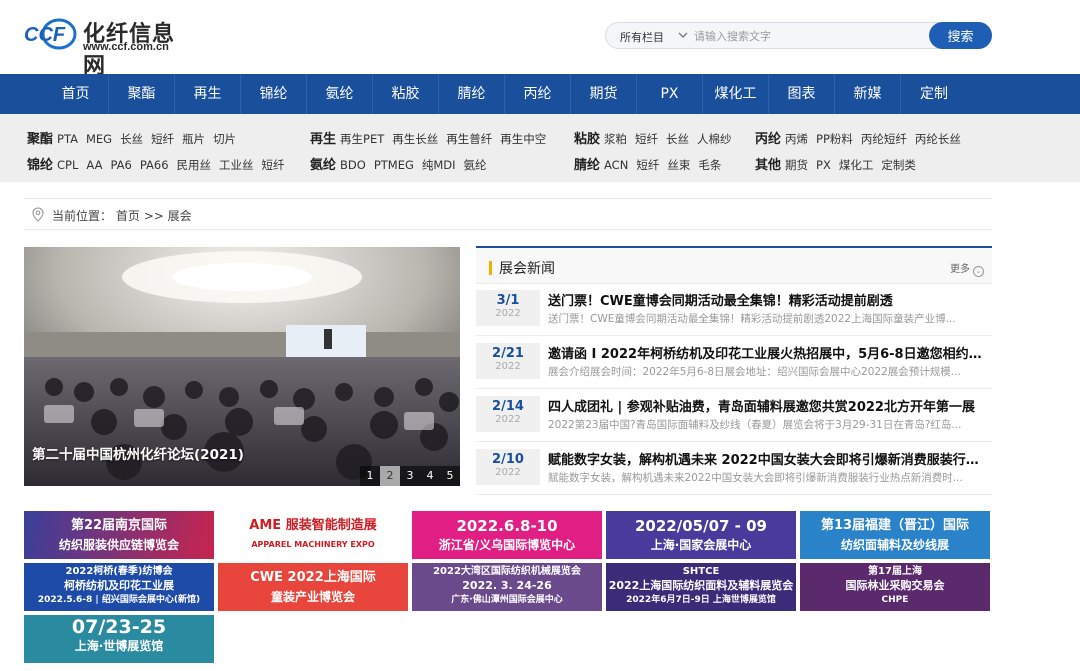 Image resolution: width=1080 pixels, height=671 pixels. Describe the element at coordinates (834, 139) in the screenshot. I see `category-link: PP粉料` at that location.